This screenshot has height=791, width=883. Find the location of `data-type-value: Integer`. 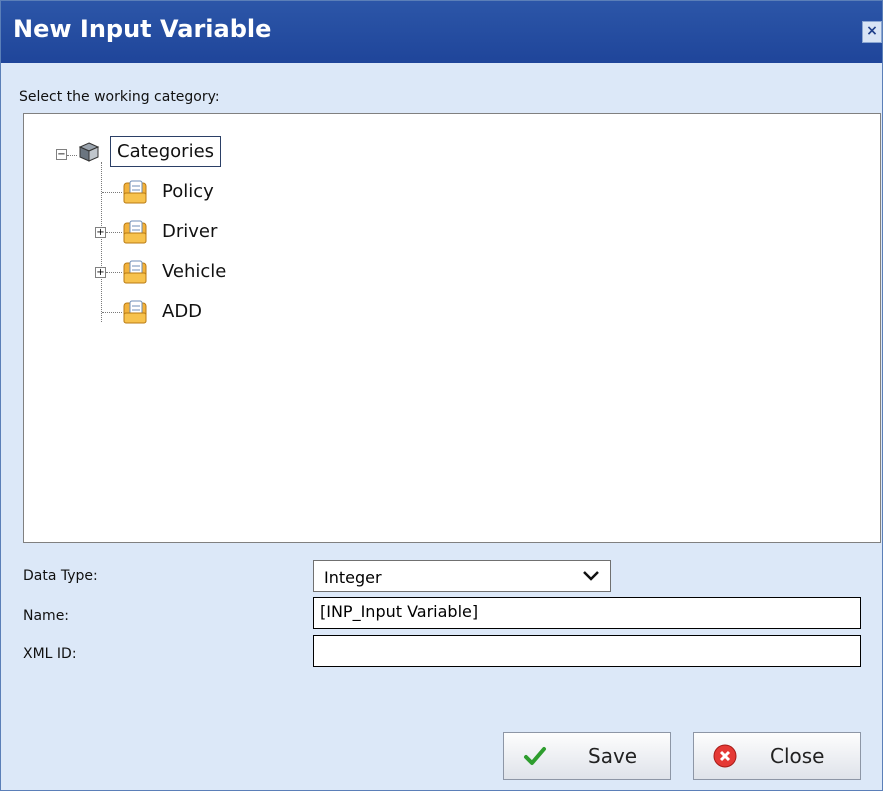

data-type-value: Integer is located at coordinates (353, 577).